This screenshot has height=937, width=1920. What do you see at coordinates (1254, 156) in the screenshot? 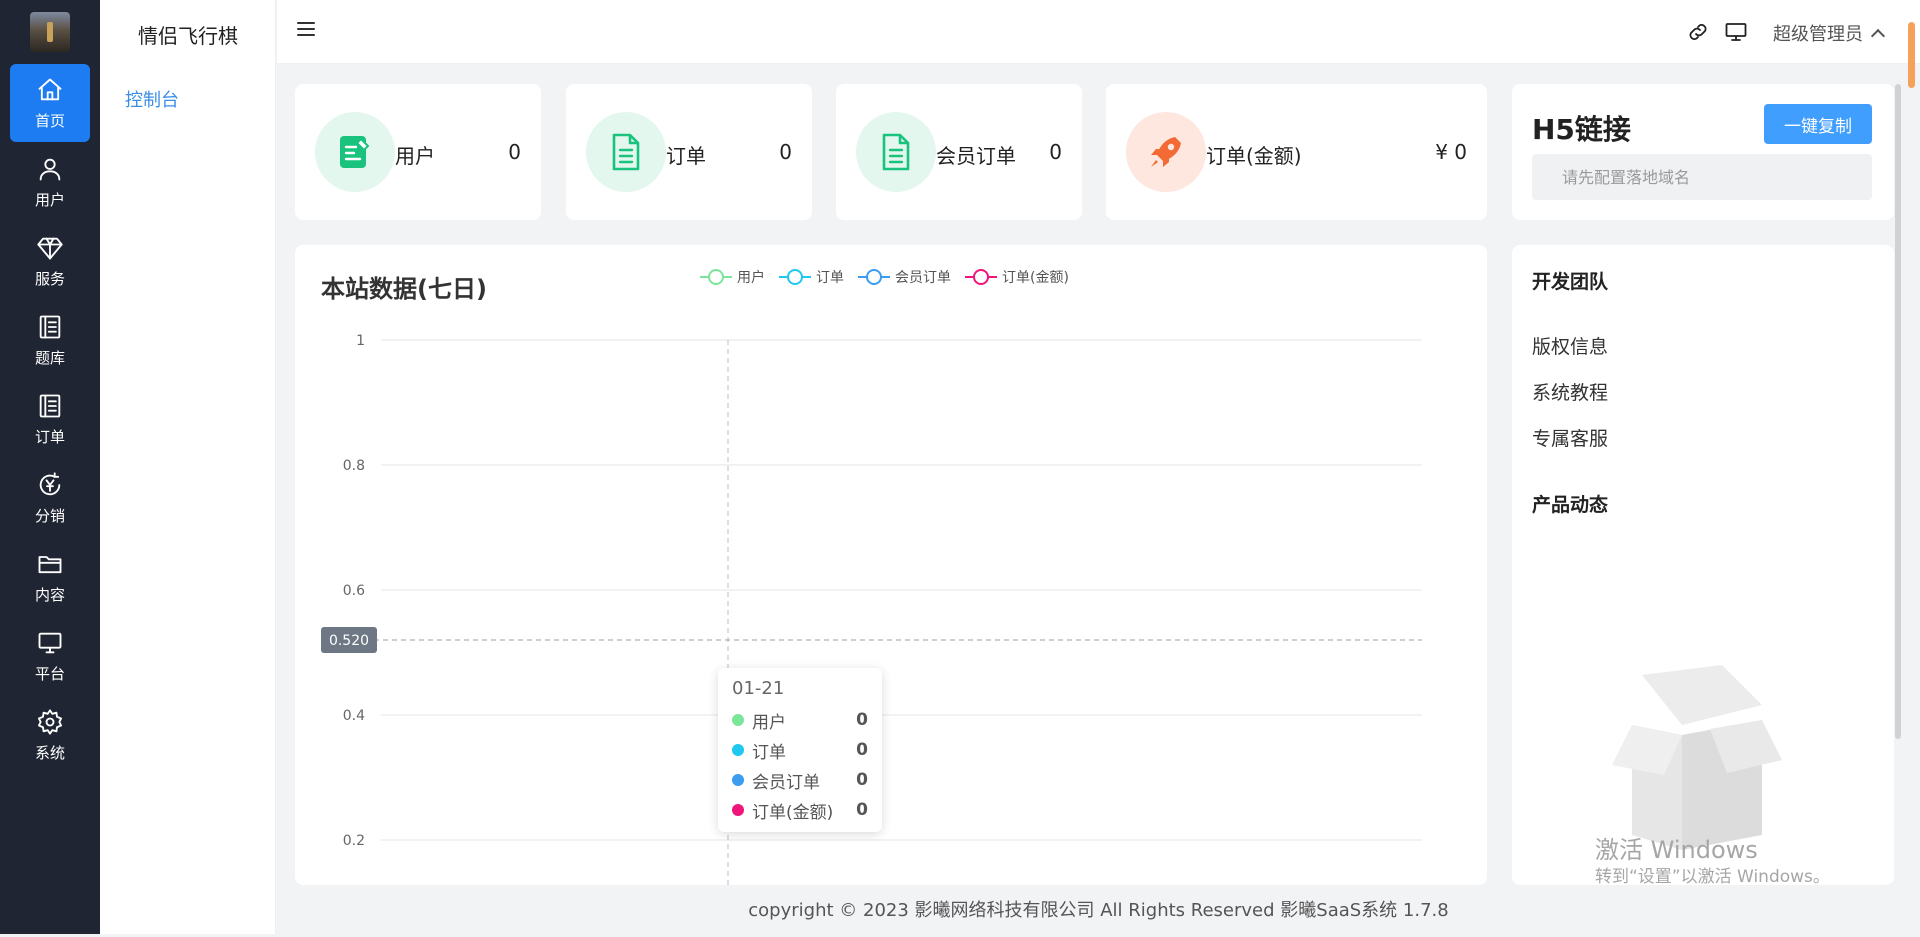
I see `stat-label: 订单(金额)` at bounding box center [1254, 156].